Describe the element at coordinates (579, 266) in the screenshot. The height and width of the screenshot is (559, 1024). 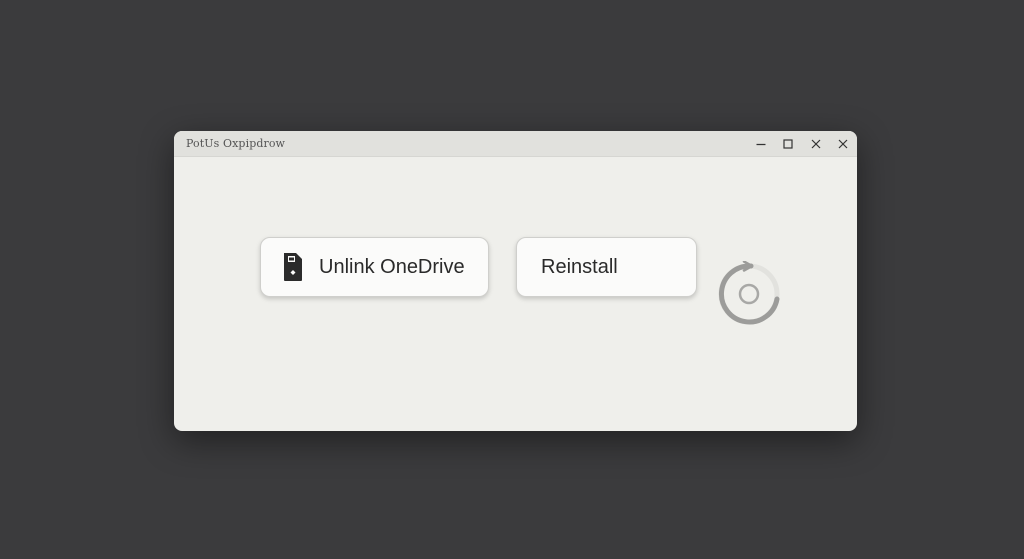
I see `reinstall-label: Reinstall` at that location.